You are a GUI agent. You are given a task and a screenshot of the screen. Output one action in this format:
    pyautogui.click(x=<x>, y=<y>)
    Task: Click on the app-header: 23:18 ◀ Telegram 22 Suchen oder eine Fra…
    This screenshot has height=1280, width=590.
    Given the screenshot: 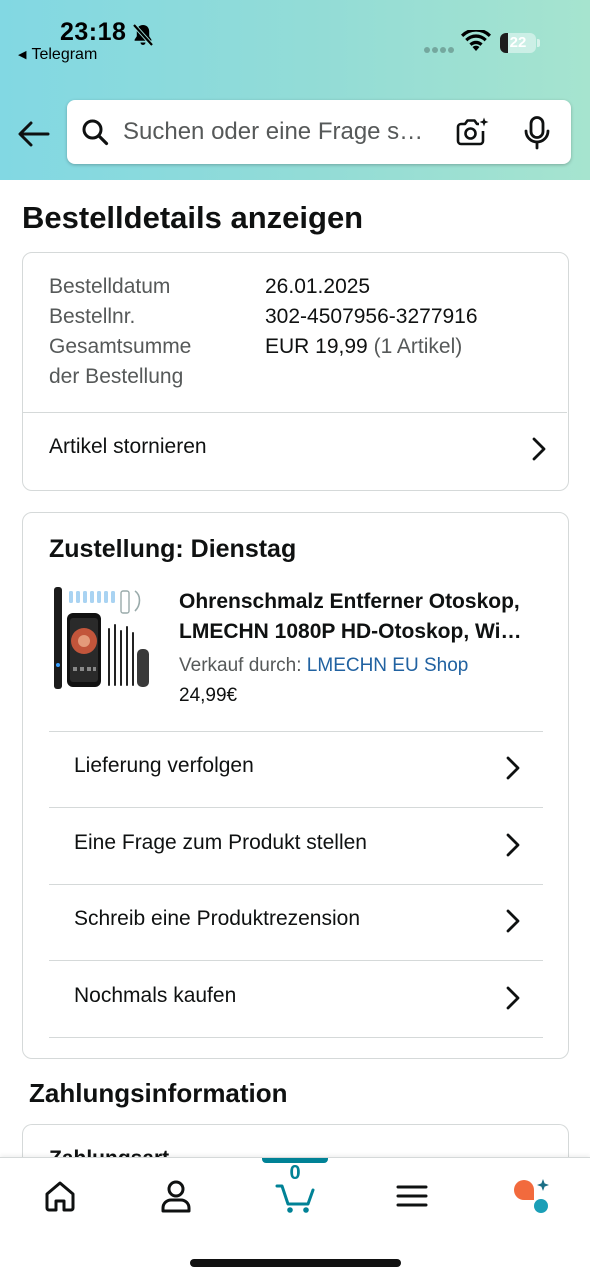 What is the action you would take?
    pyautogui.click(x=295, y=90)
    